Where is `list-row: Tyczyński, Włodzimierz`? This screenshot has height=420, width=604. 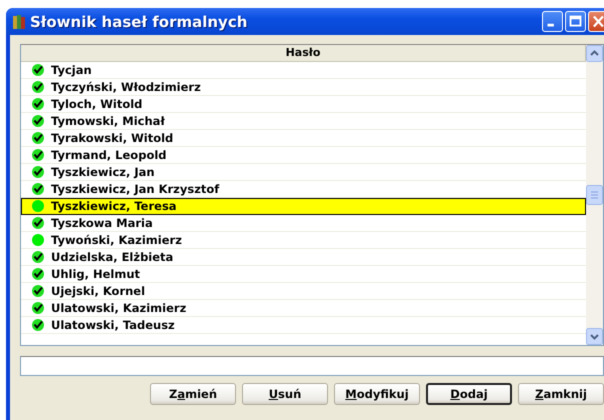 list-row: Tyczyński, Włodzimierz is located at coordinates (303, 87).